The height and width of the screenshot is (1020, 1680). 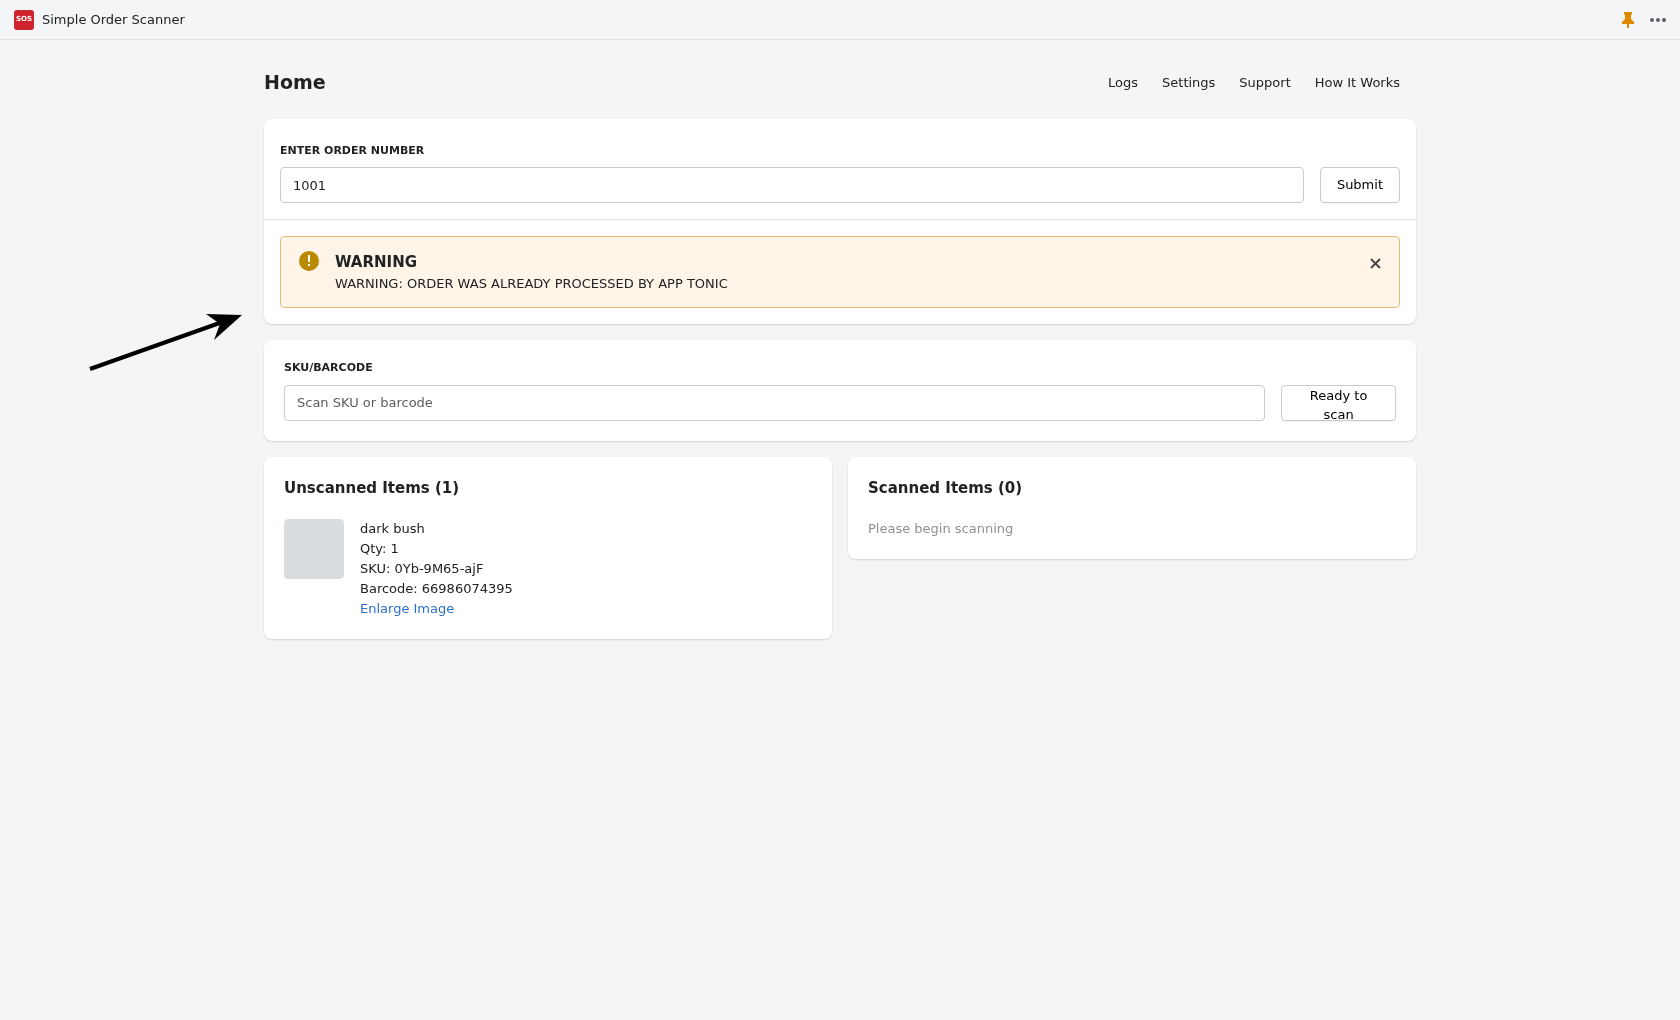 What do you see at coordinates (377, 262) in the screenshot?
I see `banner-title: WARNING` at bounding box center [377, 262].